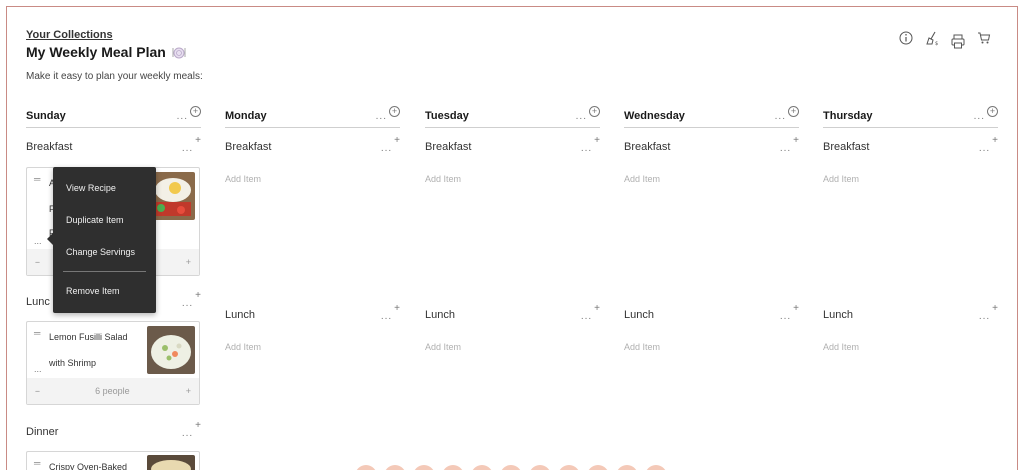 The image size is (1024, 470). I want to click on toolbar: $, so click(945, 40).